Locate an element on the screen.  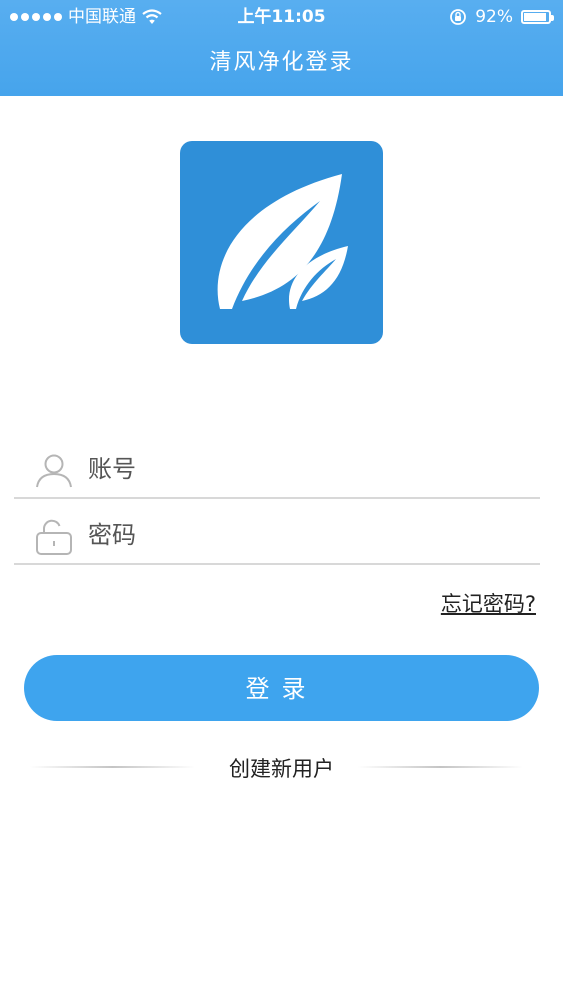
password-field is located at coordinates (277, 534).